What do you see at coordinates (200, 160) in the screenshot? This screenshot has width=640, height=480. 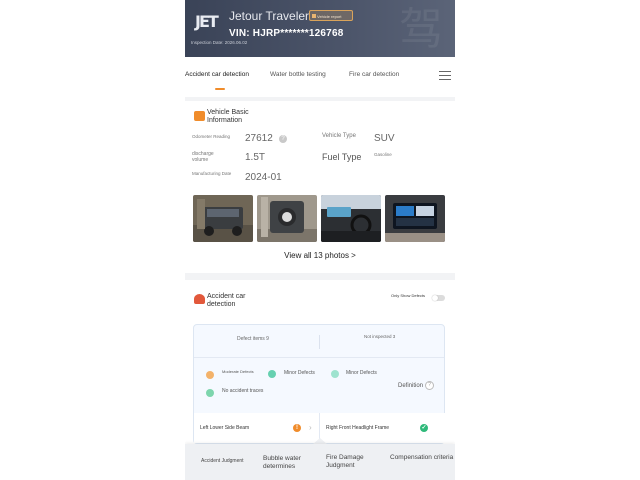 I see `displacement-label-line2: volume` at bounding box center [200, 160].